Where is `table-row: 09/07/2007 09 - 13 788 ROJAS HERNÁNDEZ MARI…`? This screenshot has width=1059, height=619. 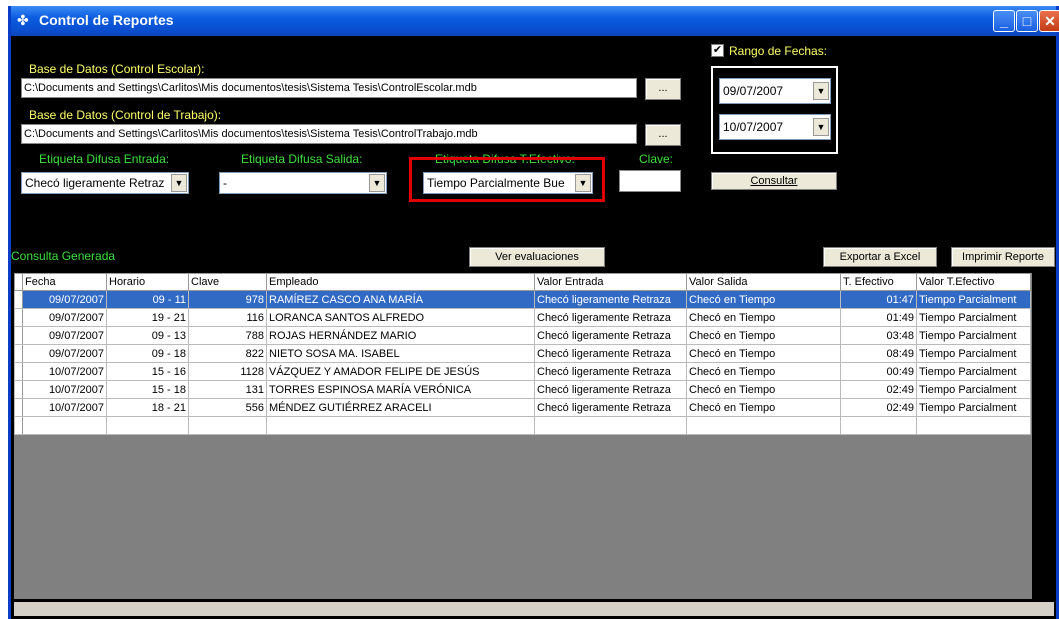
table-row: 09/07/2007 09 - 13 788 ROJAS HERNÁNDEZ MARI… is located at coordinates (522, 335).